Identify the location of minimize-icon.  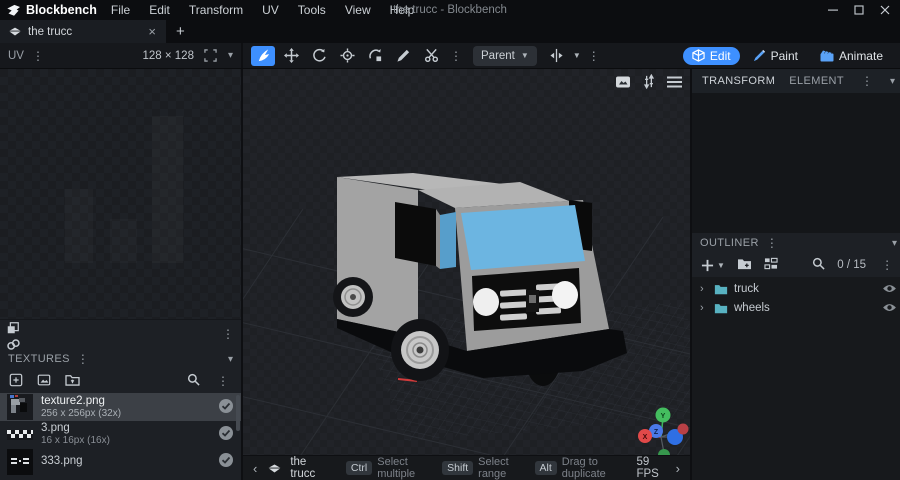
(833, 10).